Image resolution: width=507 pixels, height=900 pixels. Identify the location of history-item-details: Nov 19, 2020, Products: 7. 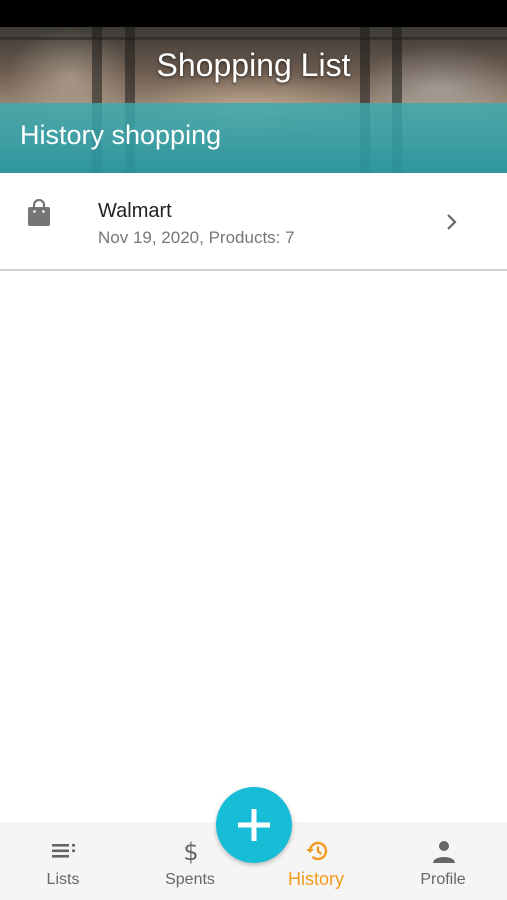
(196, 237).